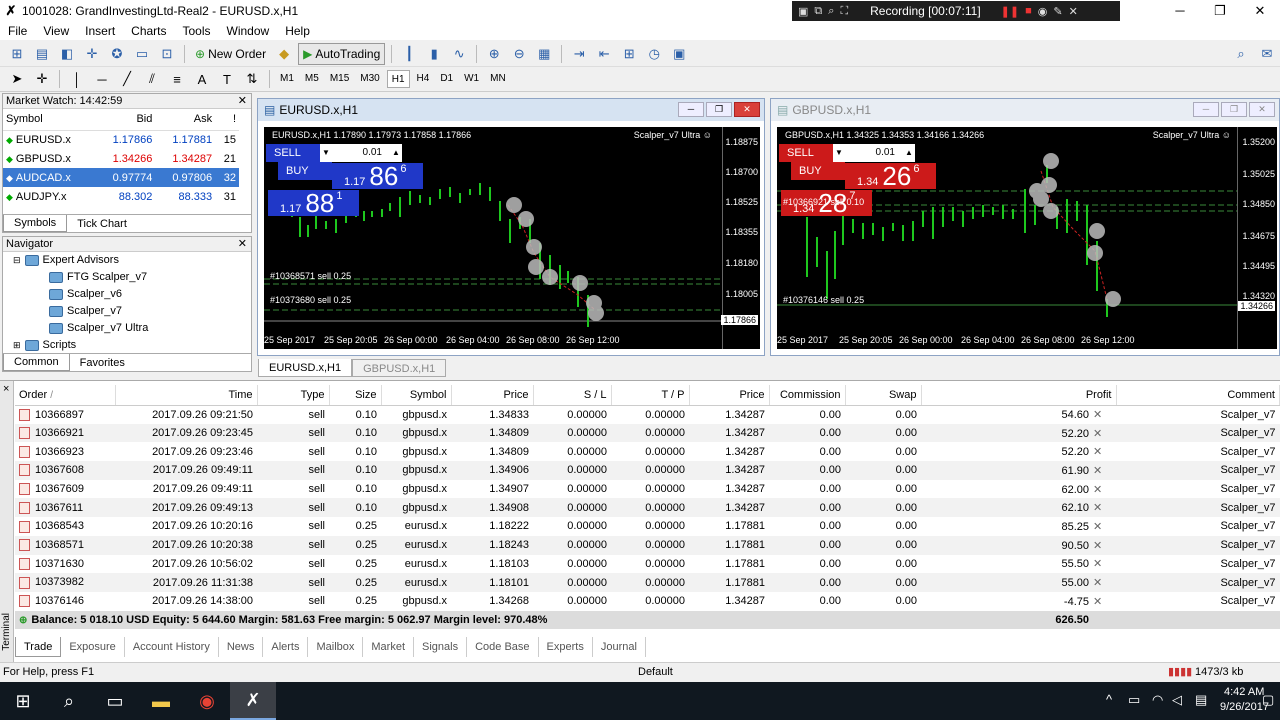  What do you see at coordinates (544, 54) in the screenshot?
I see `tile-windows-icon: ▦` at bounding box center [544, 54].